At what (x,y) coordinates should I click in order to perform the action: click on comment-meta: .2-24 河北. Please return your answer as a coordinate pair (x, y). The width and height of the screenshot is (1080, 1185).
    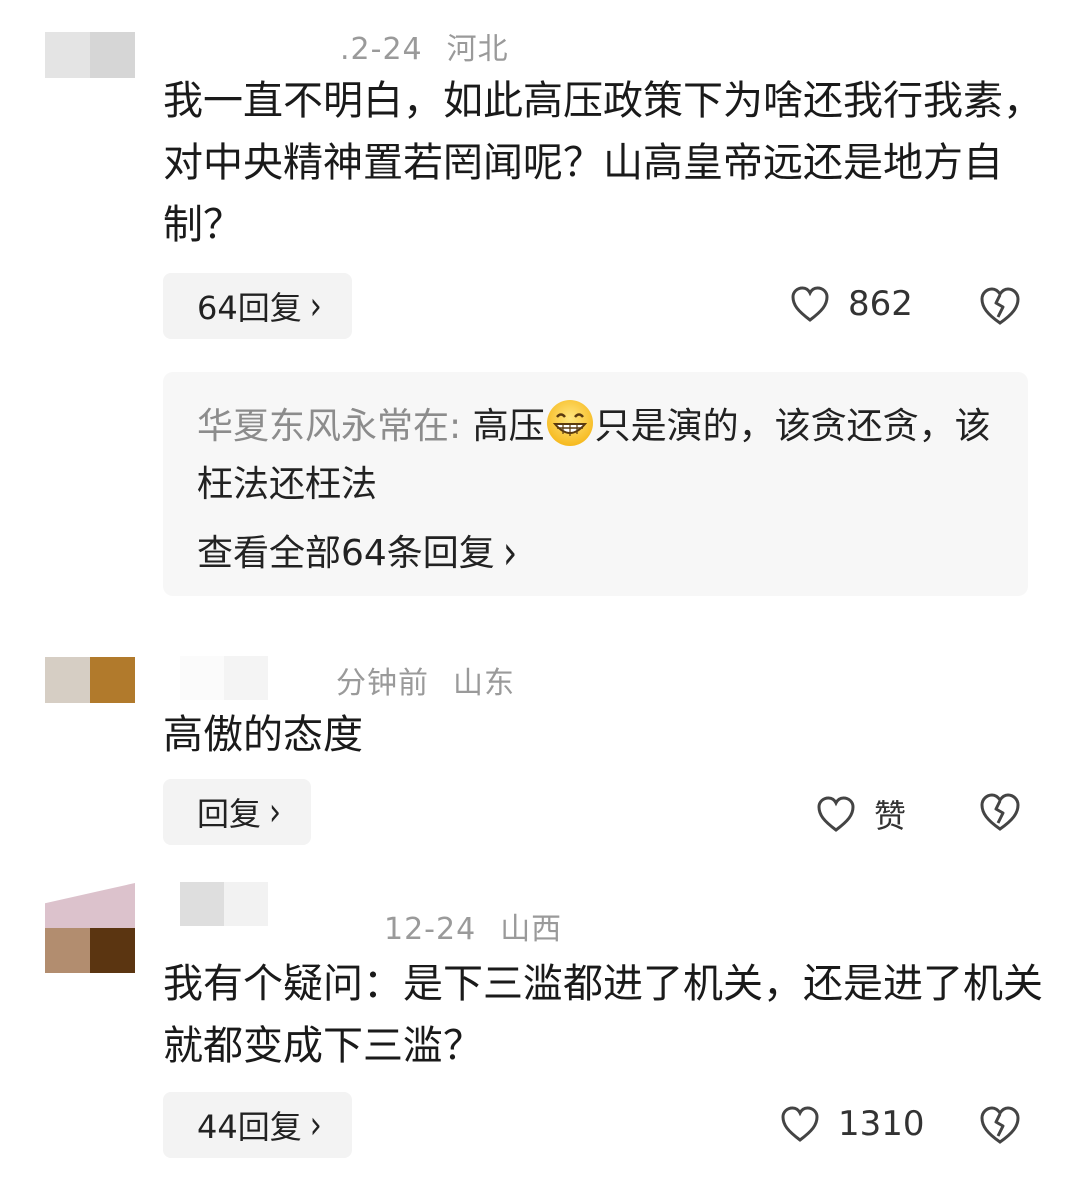
    Looking at the image, I should click on (424, 46).